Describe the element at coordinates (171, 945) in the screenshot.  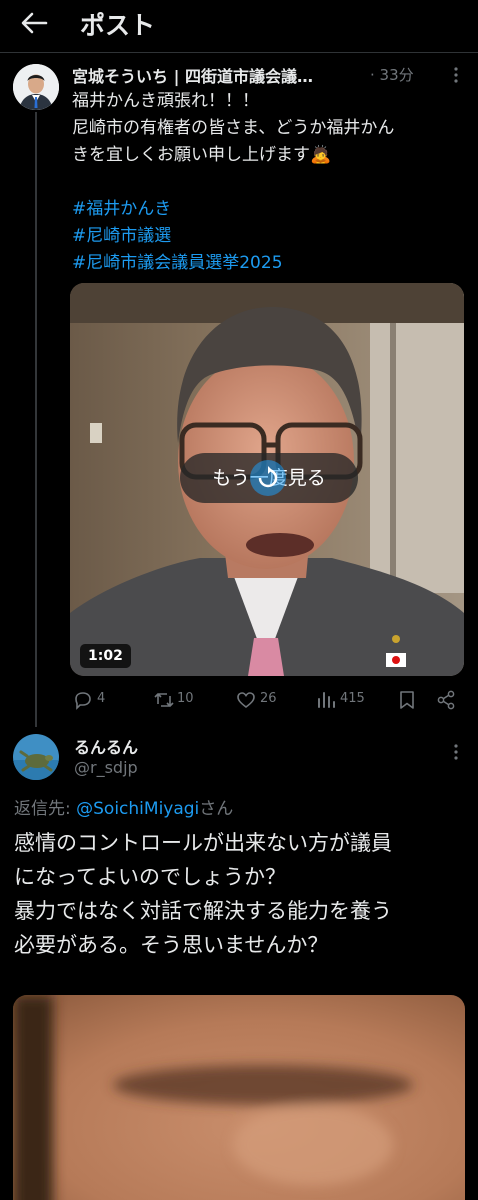
I see `reply-text-line: 必要がある。そう思いませんか？` at that location.